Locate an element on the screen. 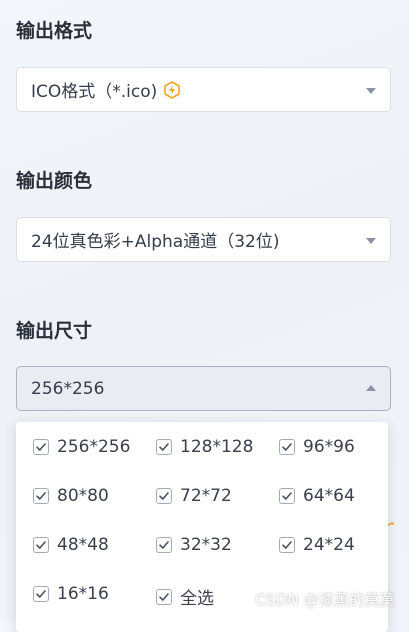 The width and height of the screenshot is (409, 632). size-option-16: 16*16 is located at coordinates (71, 594).